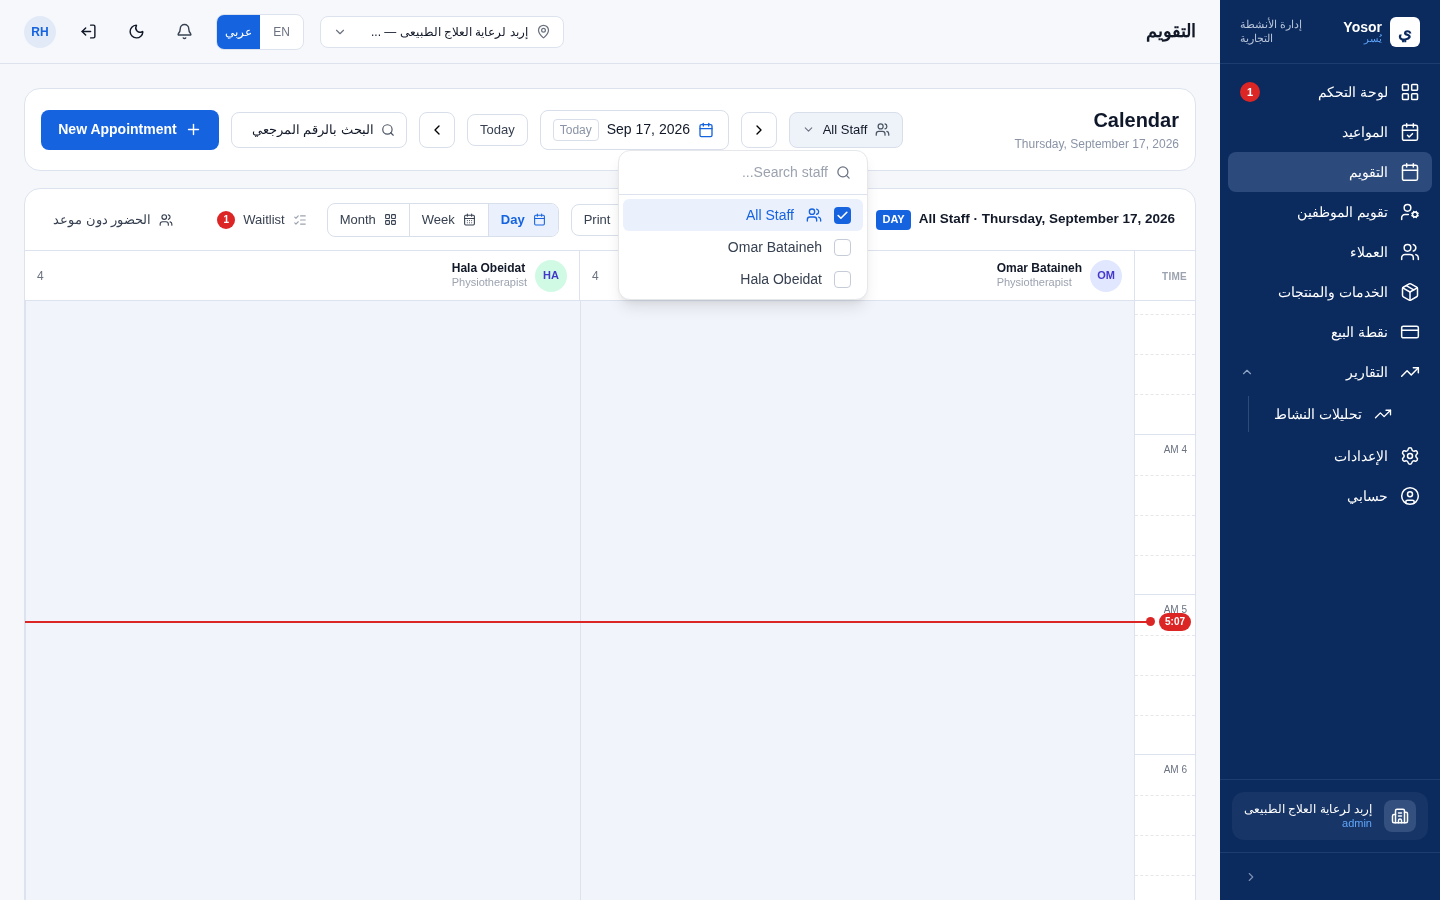 The width and height of the screenshot is (1440, 900). Describe the element at coordinates (40, 31) in the screenshot. I see `user-avatar: RH` at that location.